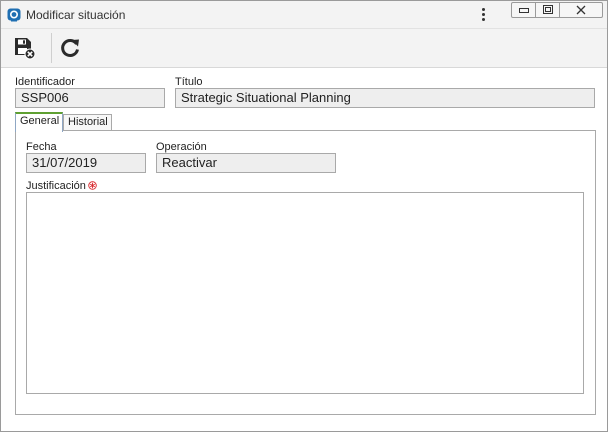 The image size is (608, 432). What do you see at coordinates (41, 147) in the screenshot?
I see `date-label: Fecha` at bounding box center [41, 147].